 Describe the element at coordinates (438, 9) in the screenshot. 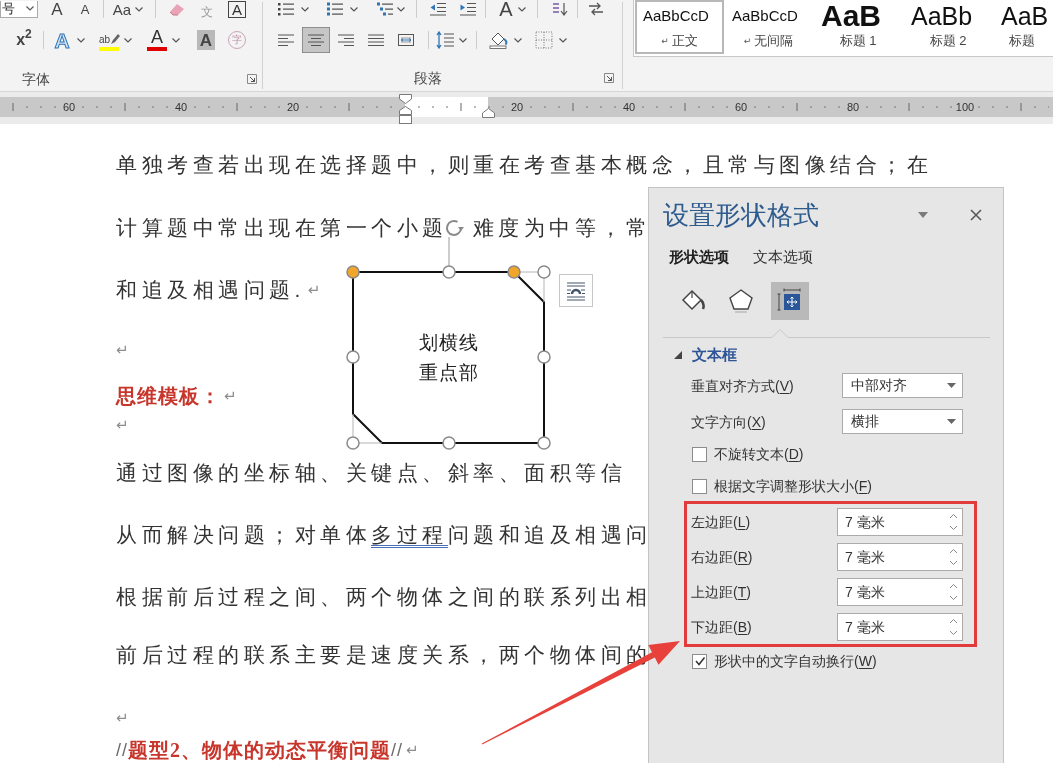

I see `decrease-indent-icon` at that location.